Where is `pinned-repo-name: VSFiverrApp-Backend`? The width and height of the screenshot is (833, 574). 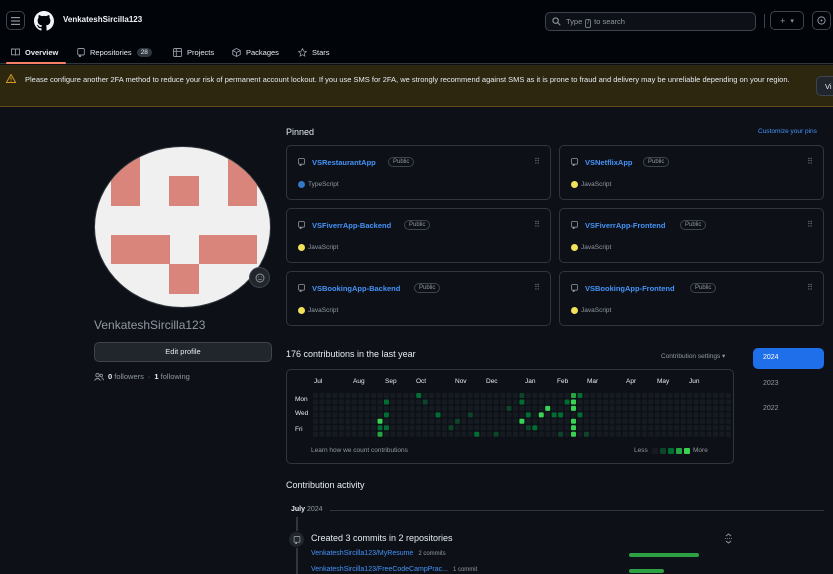 pinned-repo-name: VSFiverrApp-Backend is located at coordinates (351, 225).